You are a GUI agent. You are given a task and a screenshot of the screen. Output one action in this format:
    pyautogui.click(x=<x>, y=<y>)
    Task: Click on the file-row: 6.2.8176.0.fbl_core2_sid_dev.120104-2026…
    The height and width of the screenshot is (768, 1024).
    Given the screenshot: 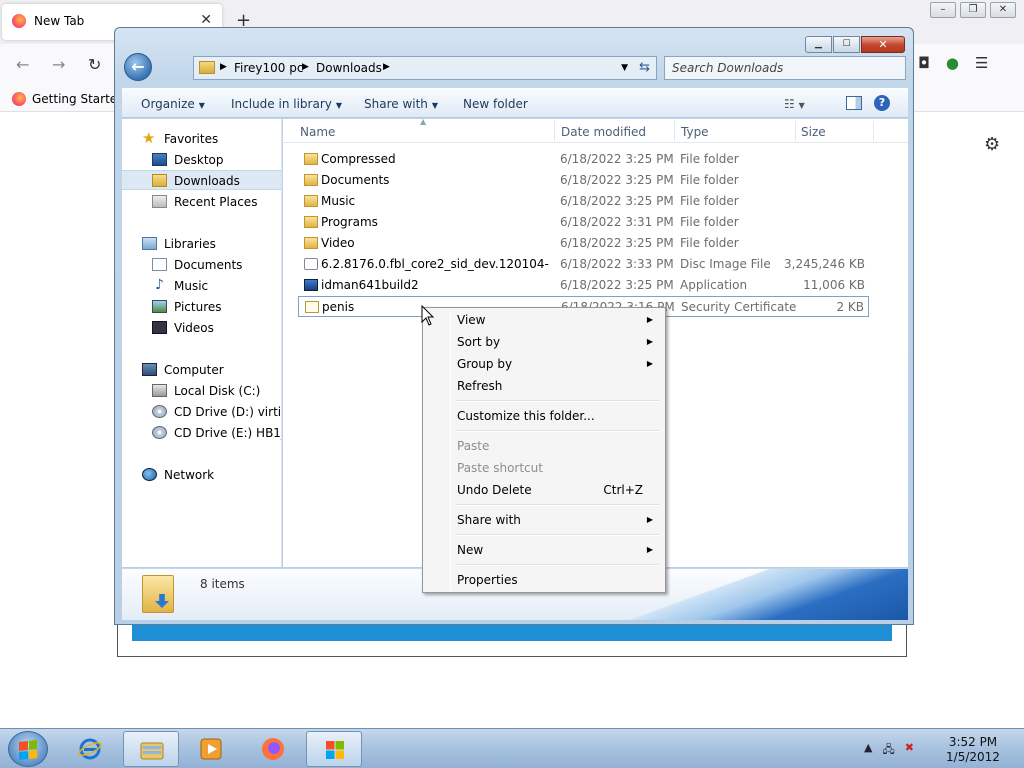 What is the action you would take?
    pyautogui.click(x=583, y=264)
    